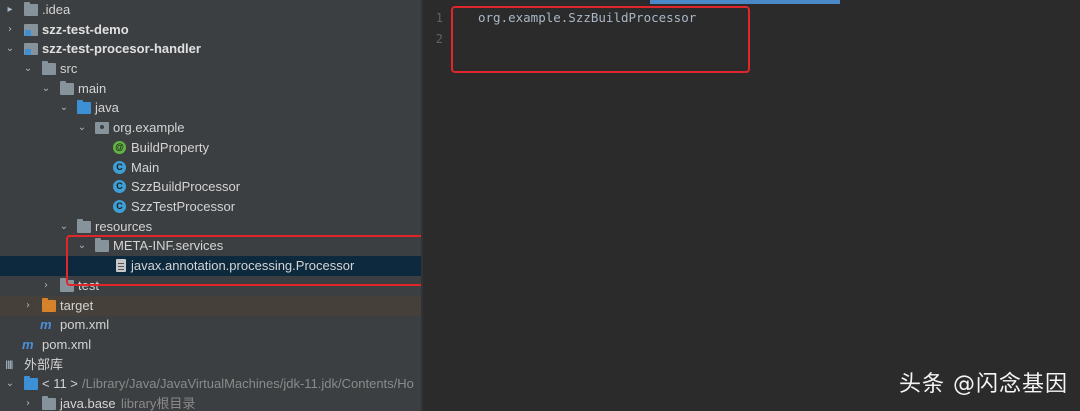 This screenshot has width=1080, height=411. I want to click on watermark: 头条 @闪念基因, so click(983, 384).